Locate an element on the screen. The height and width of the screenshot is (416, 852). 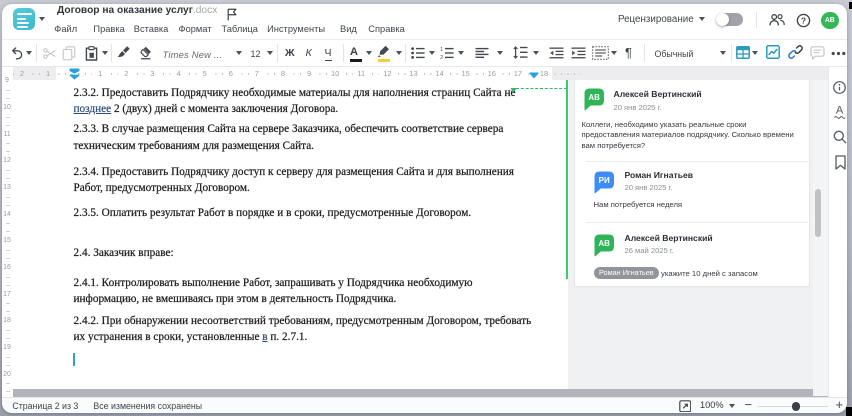
svg-text: 1 is located at coordinates (441, 50).